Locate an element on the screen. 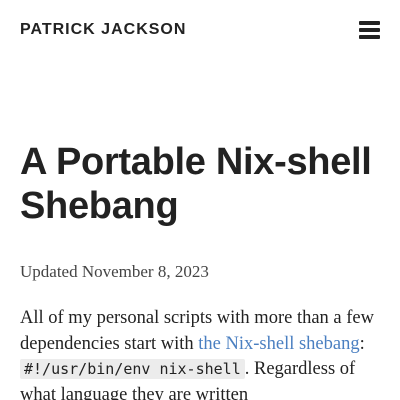  site-title-link: PATRICK JACKSON is located at coordinates (103, 30).